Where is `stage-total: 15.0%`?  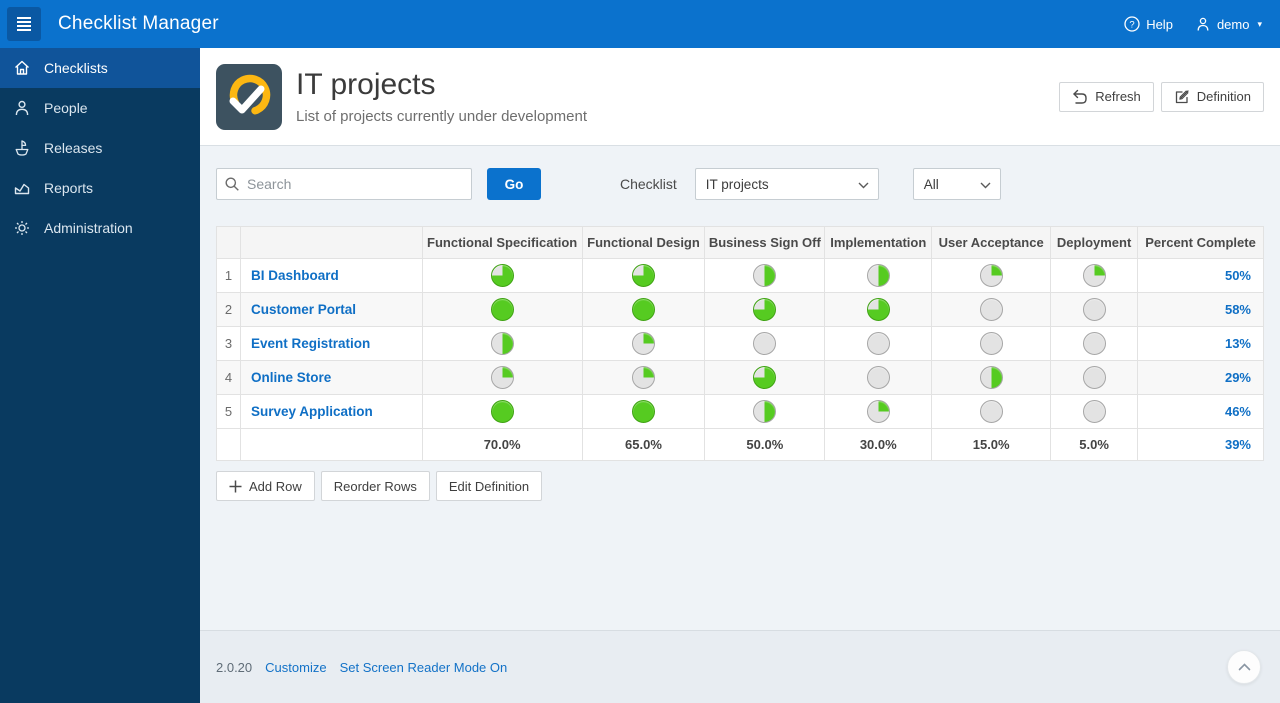
stage-total: 15.0% is located at coordinates (991, 444).